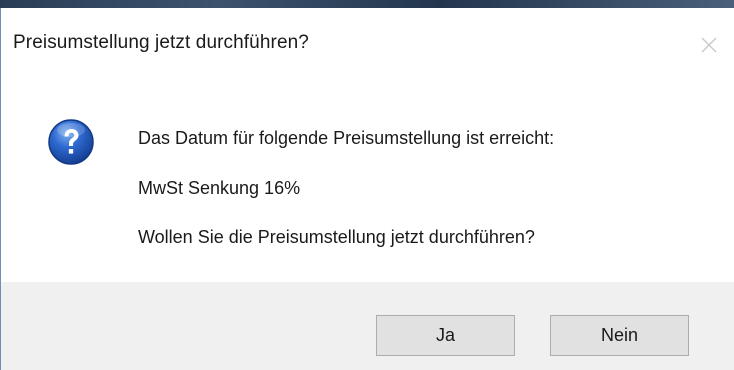 Image resolution: width=734 pixels, height=370 pixels. What do you see at coordinates (445, 335) in the screenshot?
I see `yes-button: Ja` at bounding box center [445, 335].